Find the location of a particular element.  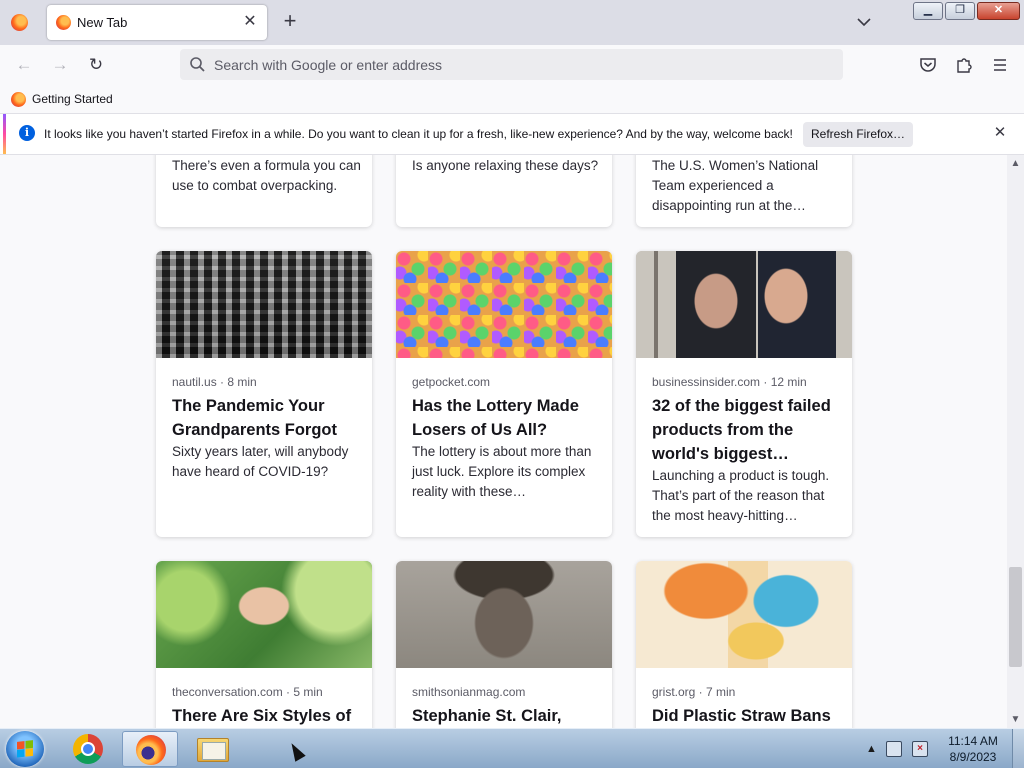

mouse-cursor-icon is located at coordinates (296, 751).